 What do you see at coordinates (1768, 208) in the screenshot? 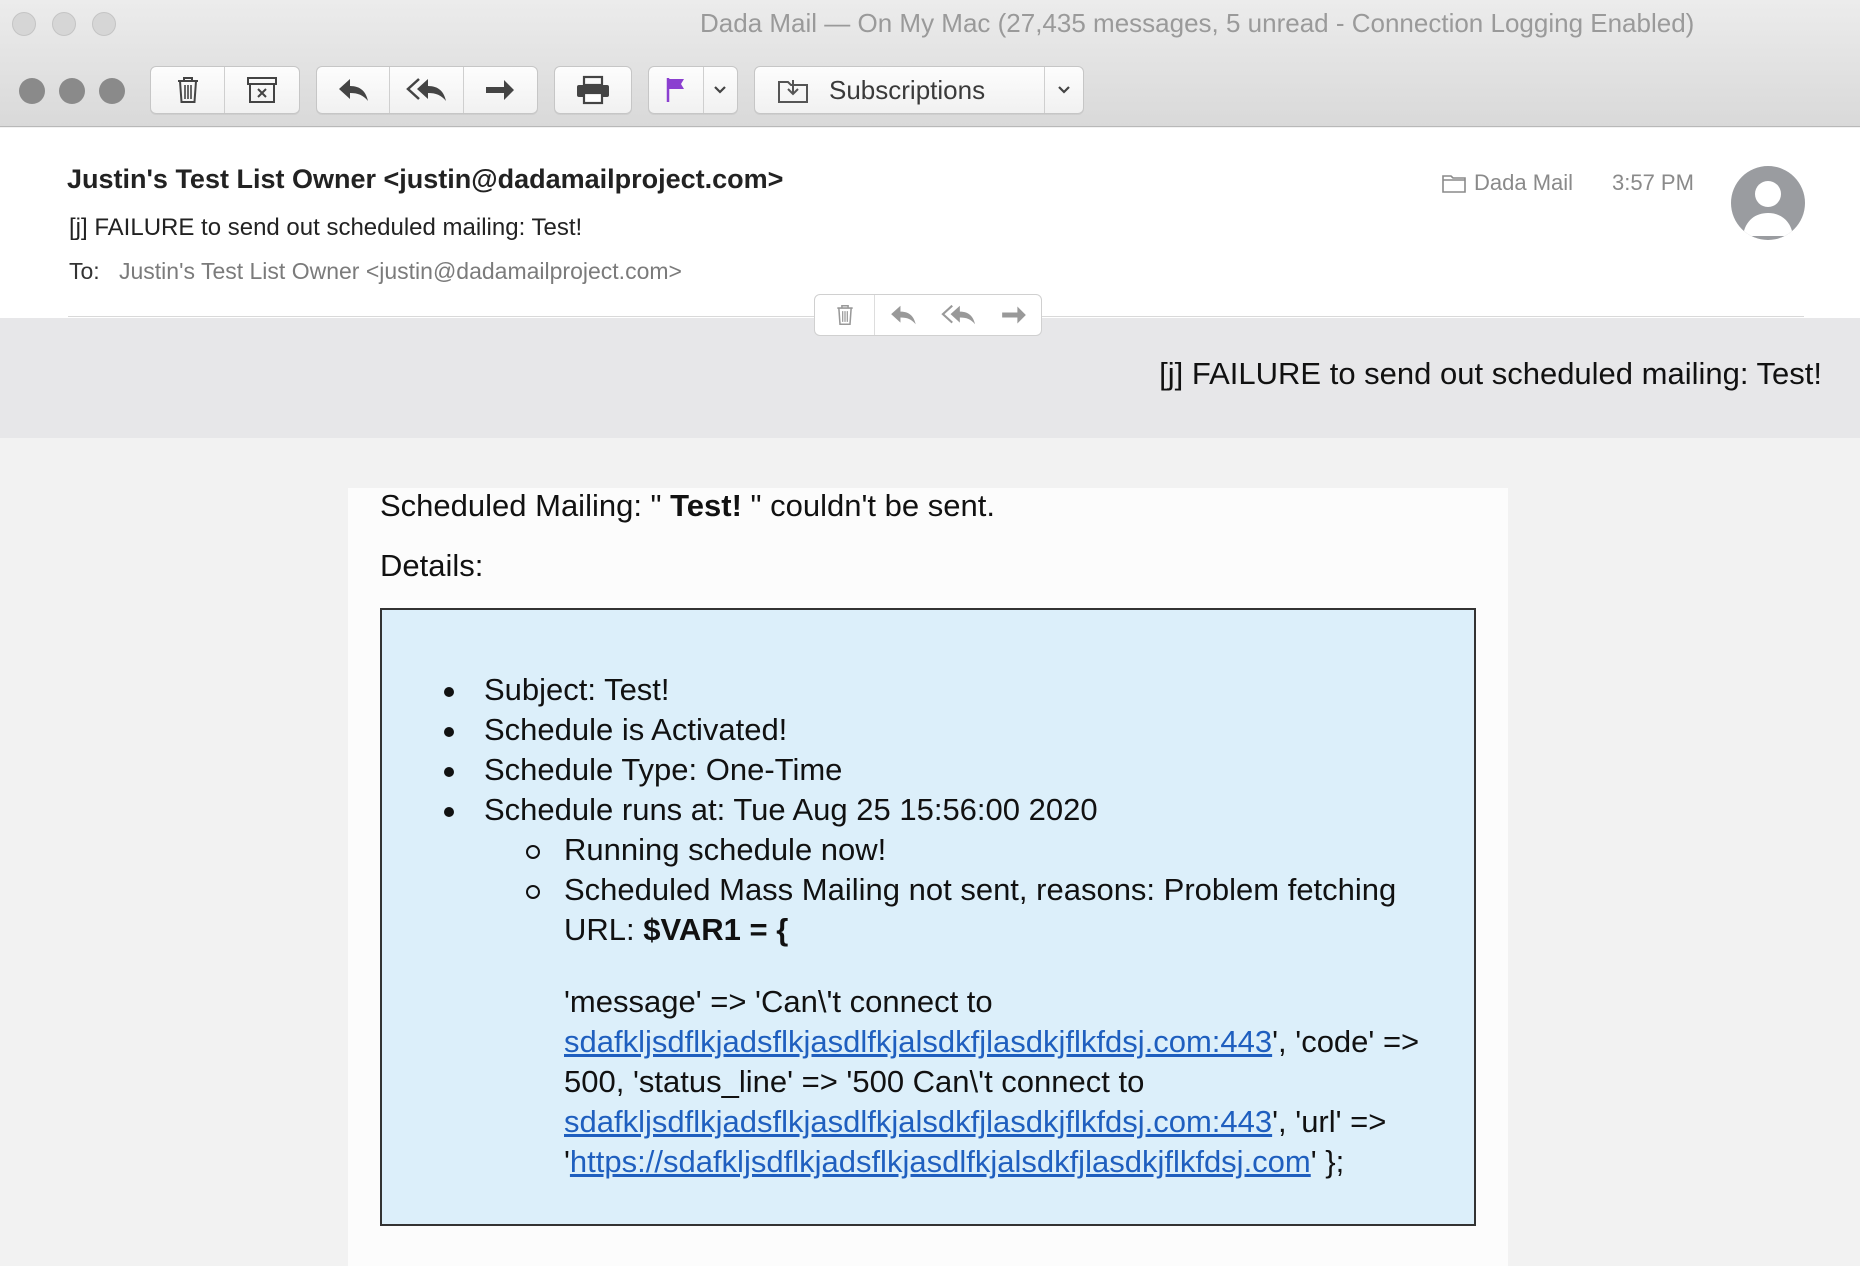
I see `person-icon` at bounding box center [1768, 208].